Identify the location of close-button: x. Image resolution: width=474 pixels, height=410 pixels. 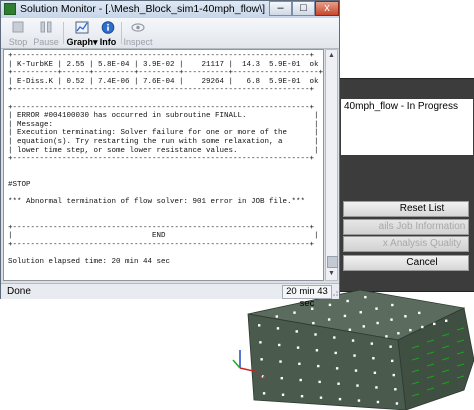
(327, 8).